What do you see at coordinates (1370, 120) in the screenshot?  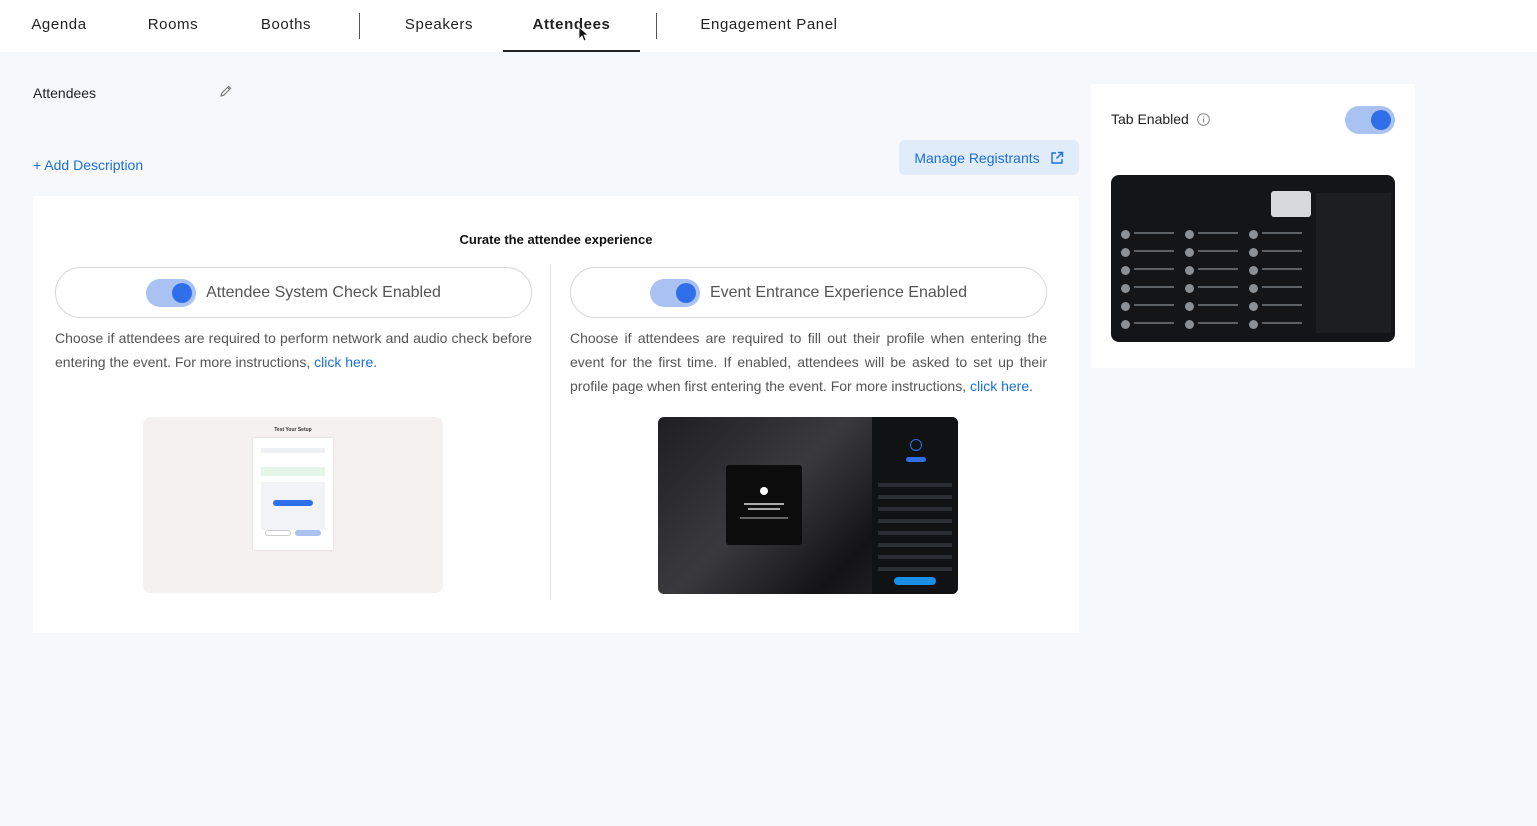 I see `tab-enabled-toggle` at bounding box center [1370, 120].